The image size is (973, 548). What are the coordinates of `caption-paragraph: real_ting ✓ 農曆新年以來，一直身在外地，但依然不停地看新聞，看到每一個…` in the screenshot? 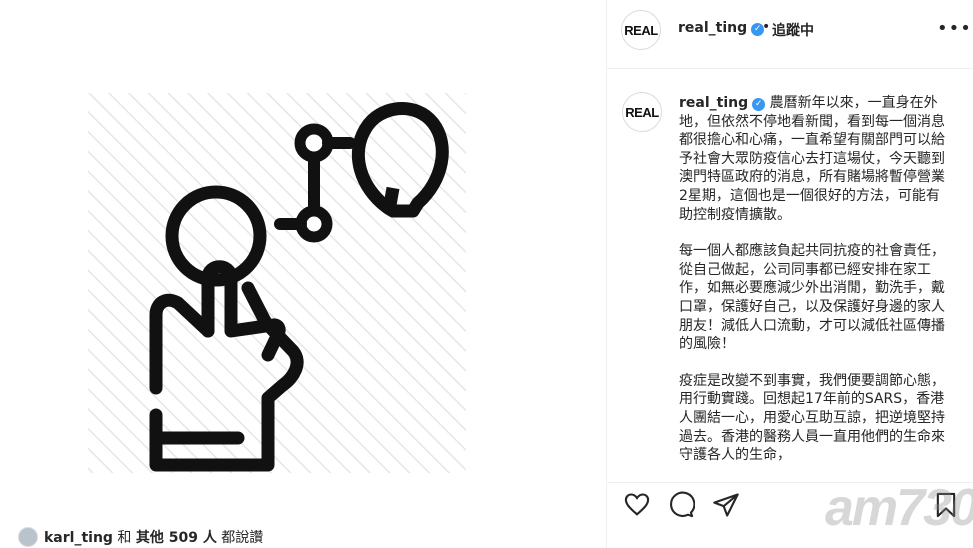 It's located at (816, 159).